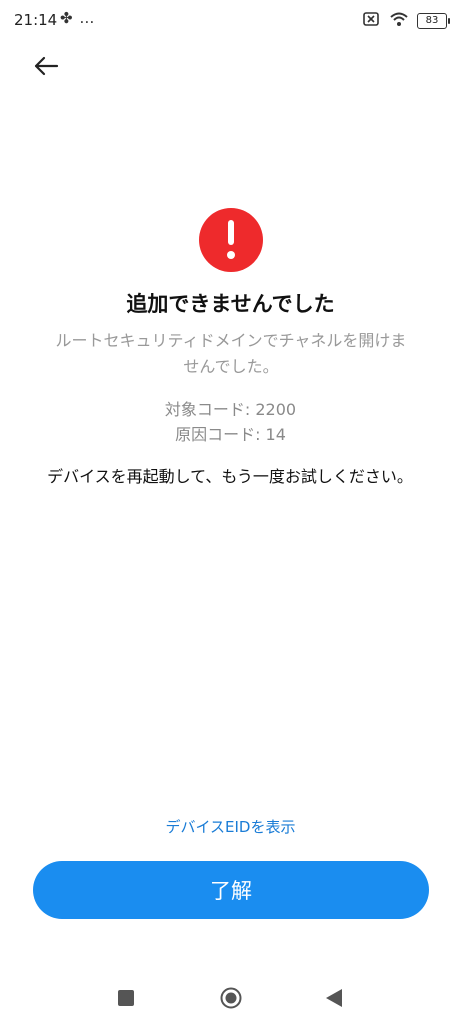 This screenshot has width=461, height=1024. What do you see at coordinates (230, 409) in the screenshot?
I see `target-code: 対象コード: 2200` at bounding box center [230, 409].